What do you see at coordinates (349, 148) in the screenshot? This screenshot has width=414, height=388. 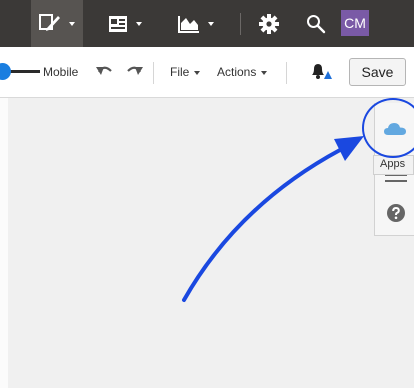 I see `arrow-head-icon` at bounding box center [349, 148].